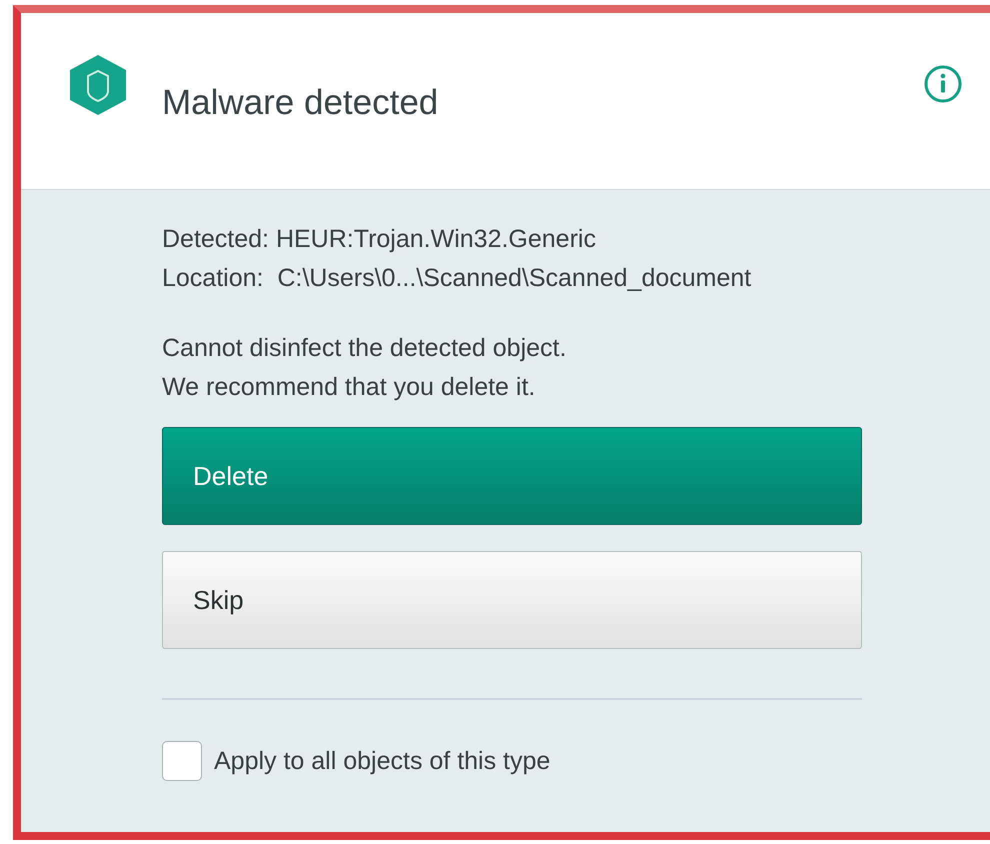 The height and width of the screenshot is (844, 990). I want to click on detail-text: Detected: HEUR:Trojan.Win32.Generic, so click(379, 239).